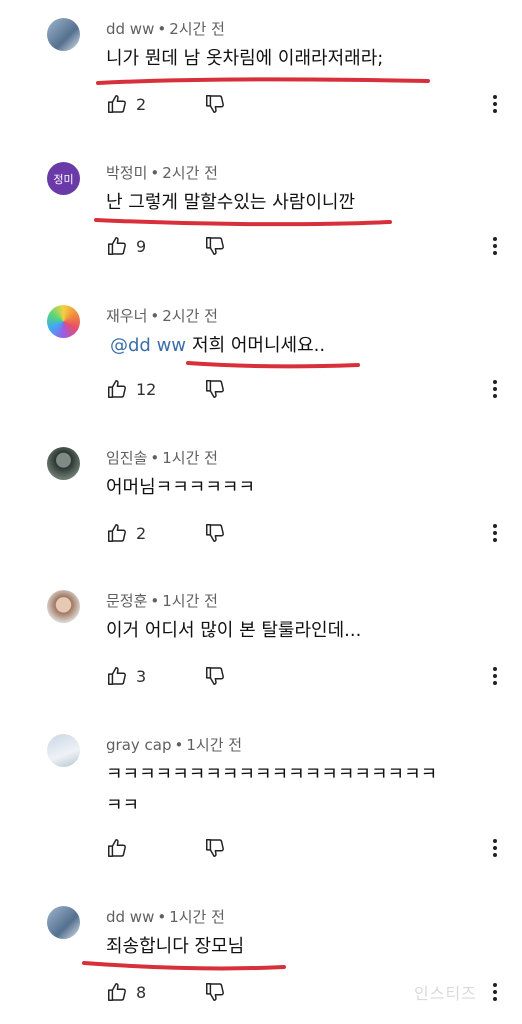 The width and height of the screenshot is (522, 1024). I want to click on comment-text: 어머님ㅋㅋㅋㅋㅋㅋ, so click(181, 487).